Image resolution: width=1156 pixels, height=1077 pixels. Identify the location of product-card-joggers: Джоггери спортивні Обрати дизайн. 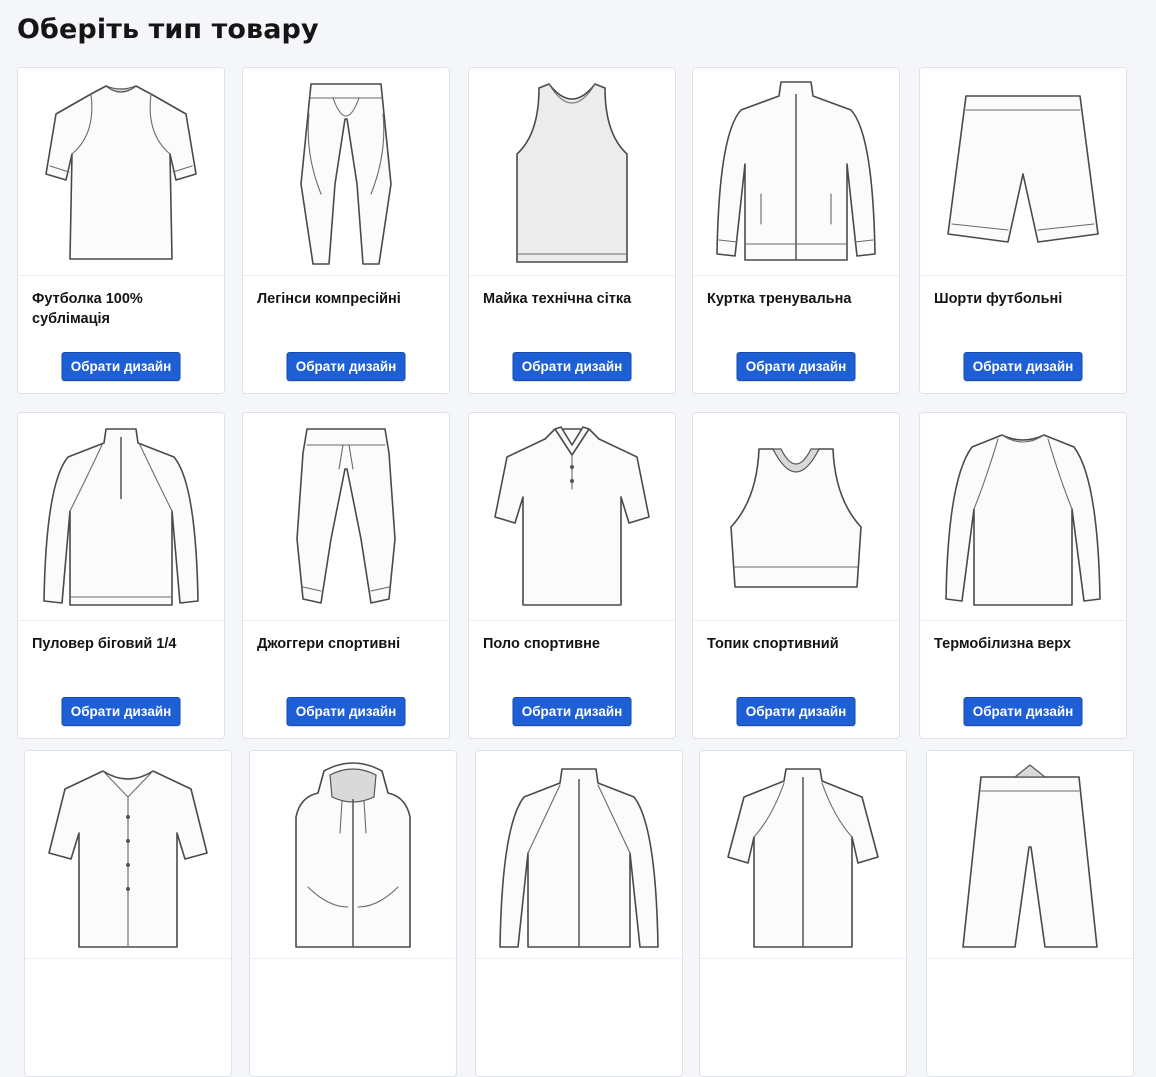
(346, 575).